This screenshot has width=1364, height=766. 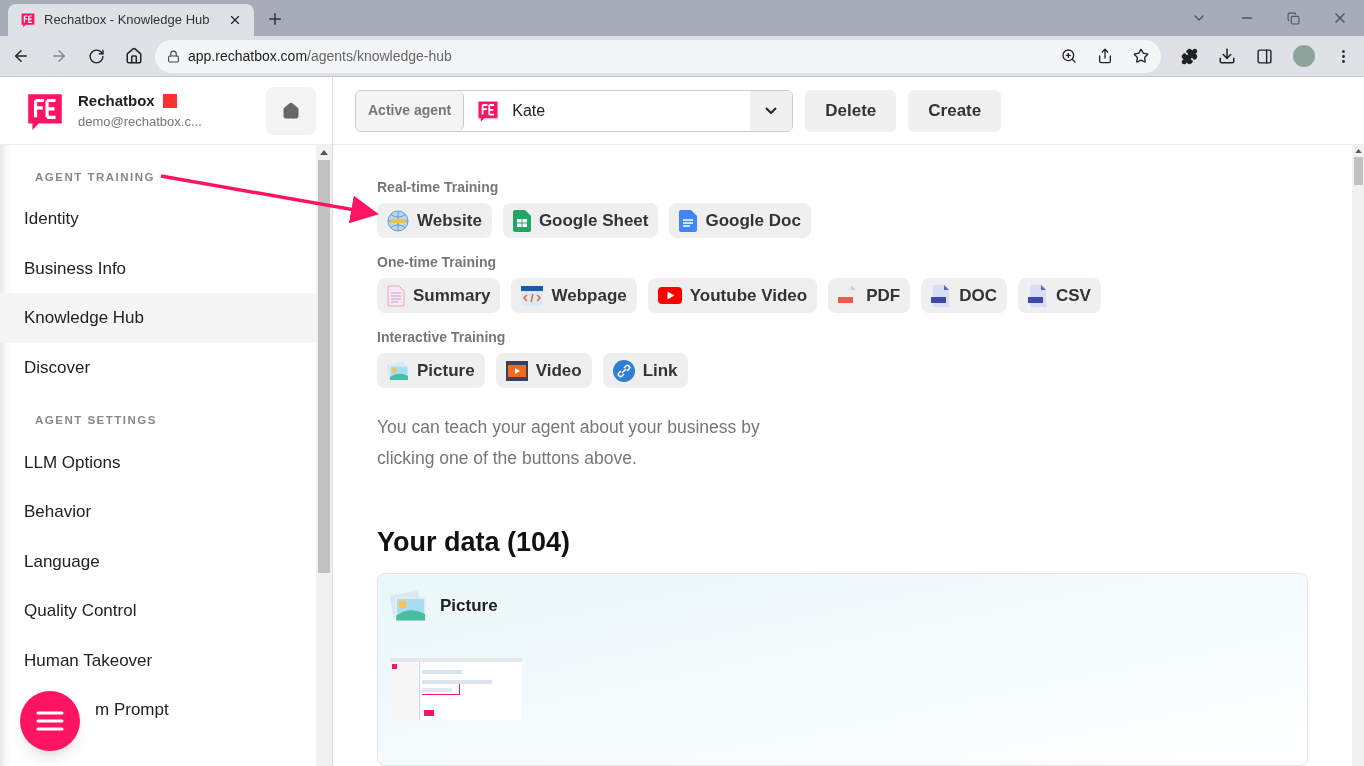 I want to click on favicon-icon, so click(x=28, y=20).